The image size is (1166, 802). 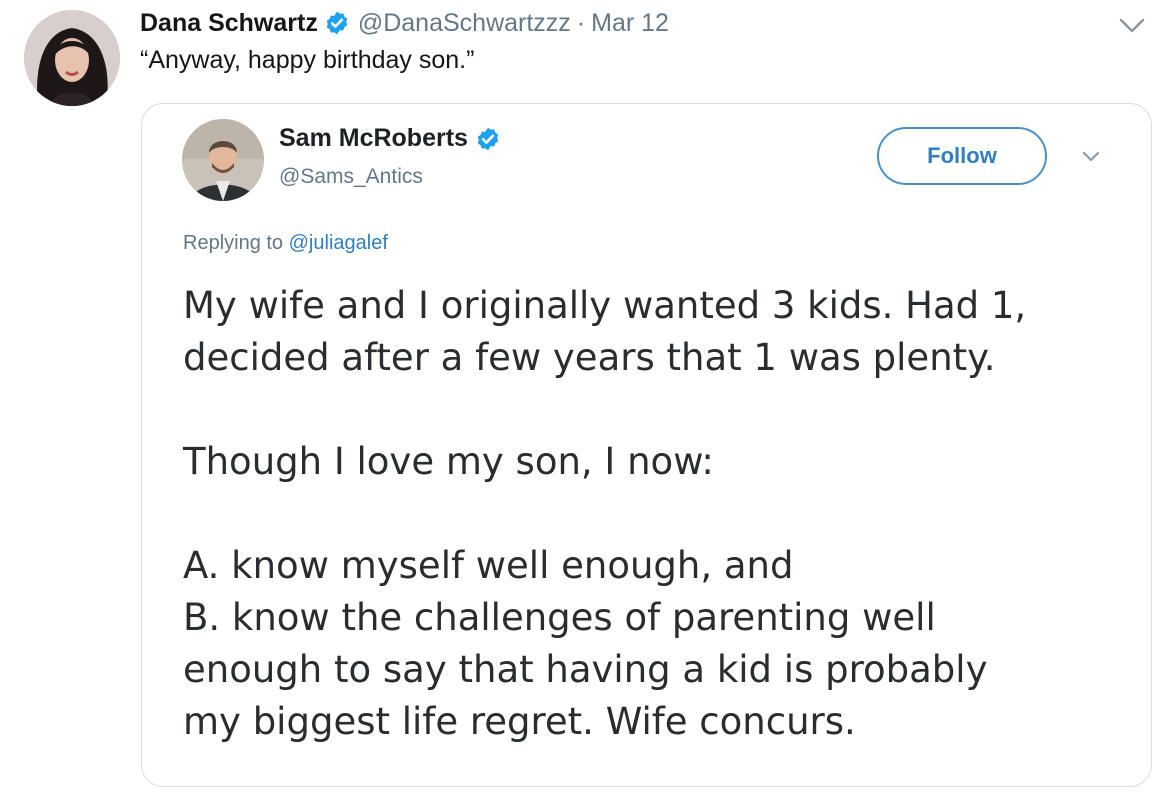 I want to click on body-line: A. know myself well enough, and, so click(x=488, y=565).